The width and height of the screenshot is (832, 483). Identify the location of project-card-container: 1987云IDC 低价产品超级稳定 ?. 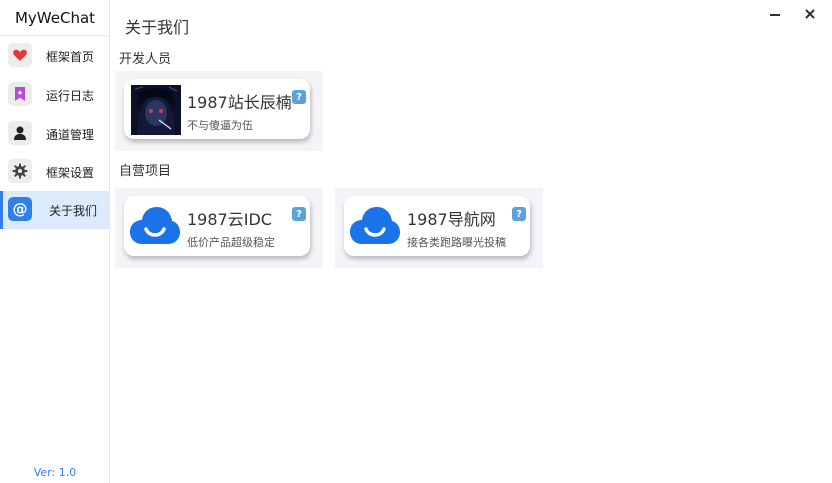
(219, 228).